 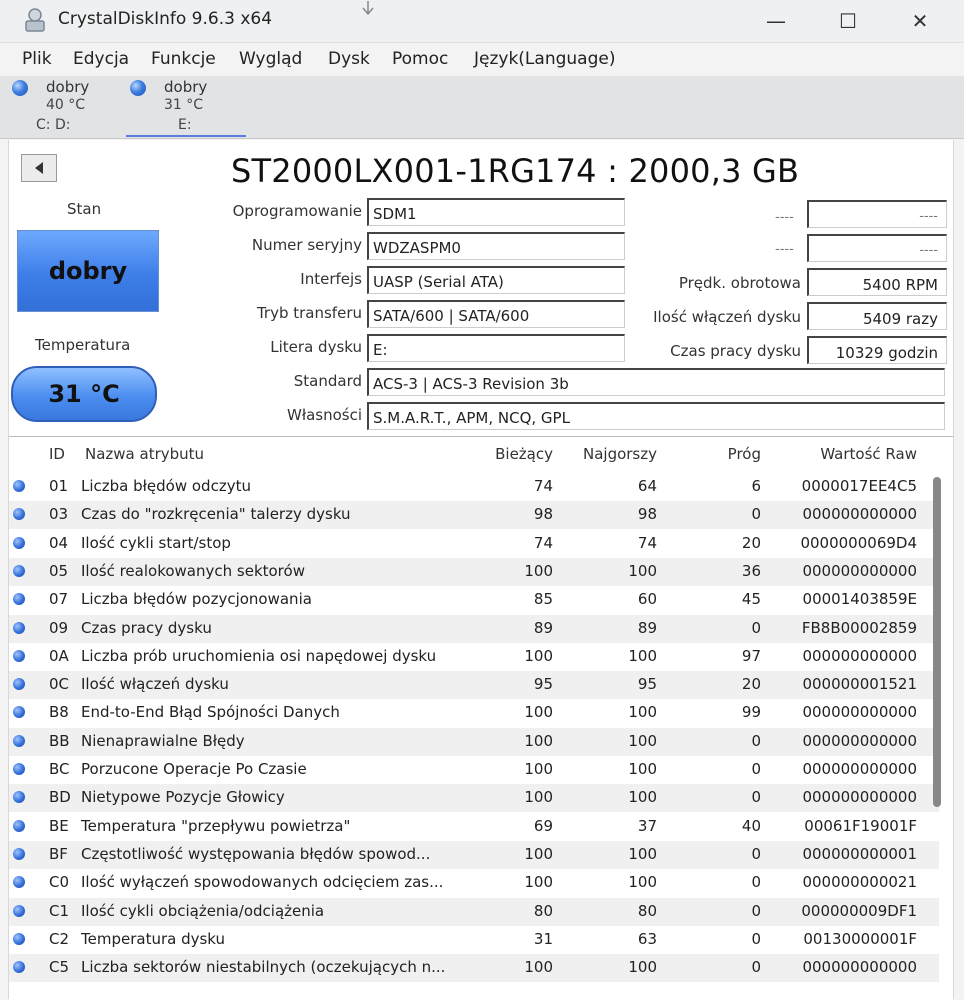 What do you see at coordinates (194, 769) in the screenshot?
I see `attribute-name: Porzucone Operacje Po Czasie` at bounding box center [194, 769].